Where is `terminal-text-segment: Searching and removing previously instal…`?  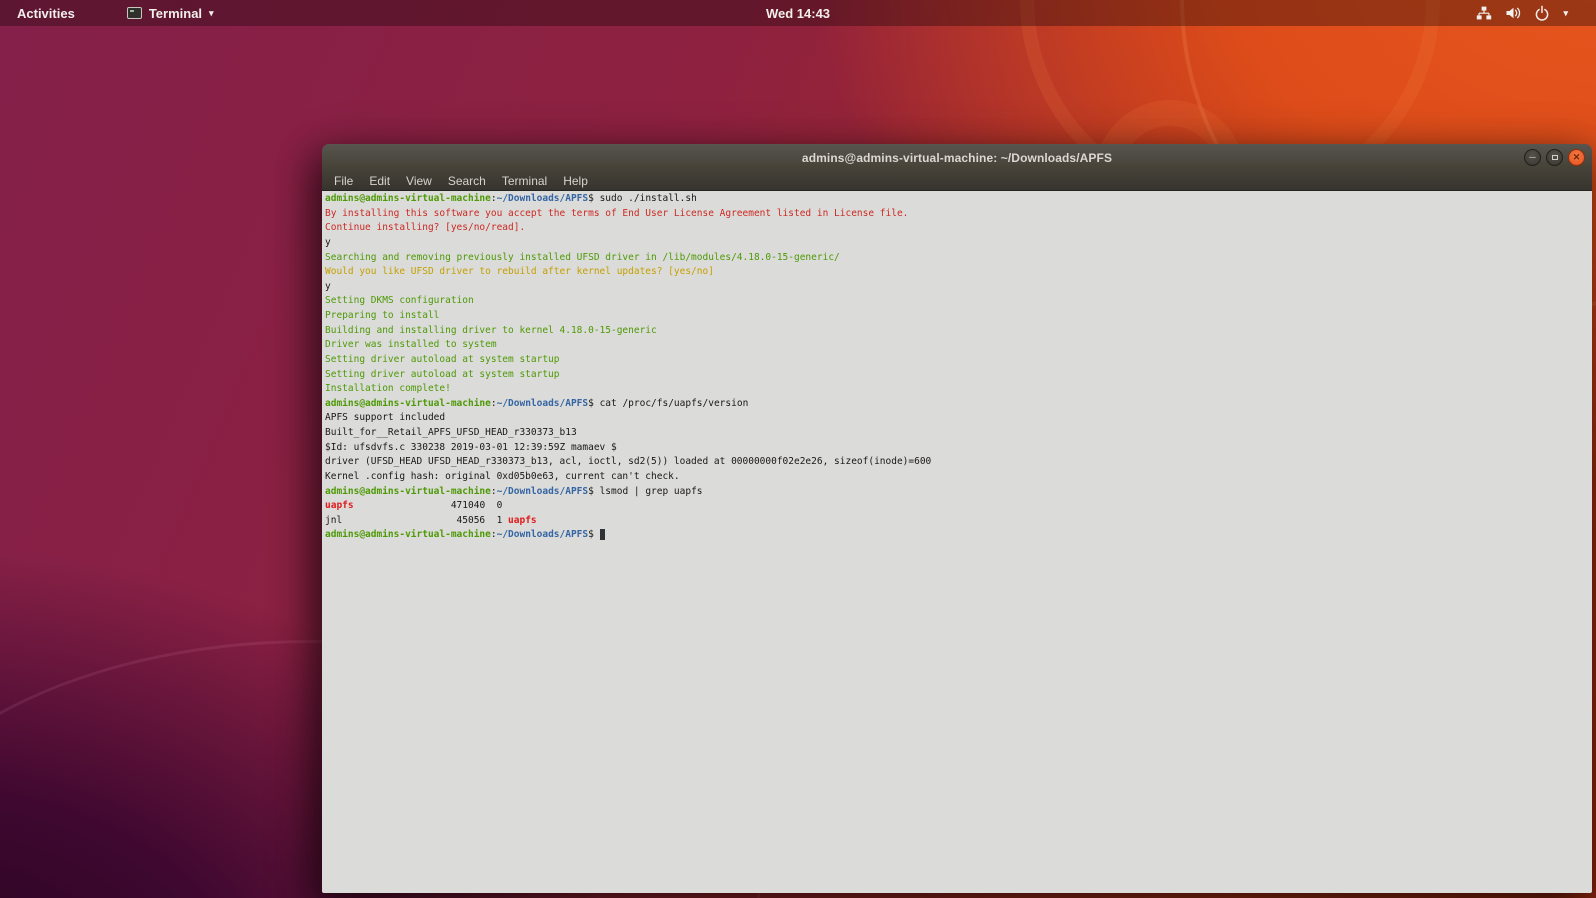 terminal-text-segment: Searching and removing previously instal… is located at coordinates (582, 257).